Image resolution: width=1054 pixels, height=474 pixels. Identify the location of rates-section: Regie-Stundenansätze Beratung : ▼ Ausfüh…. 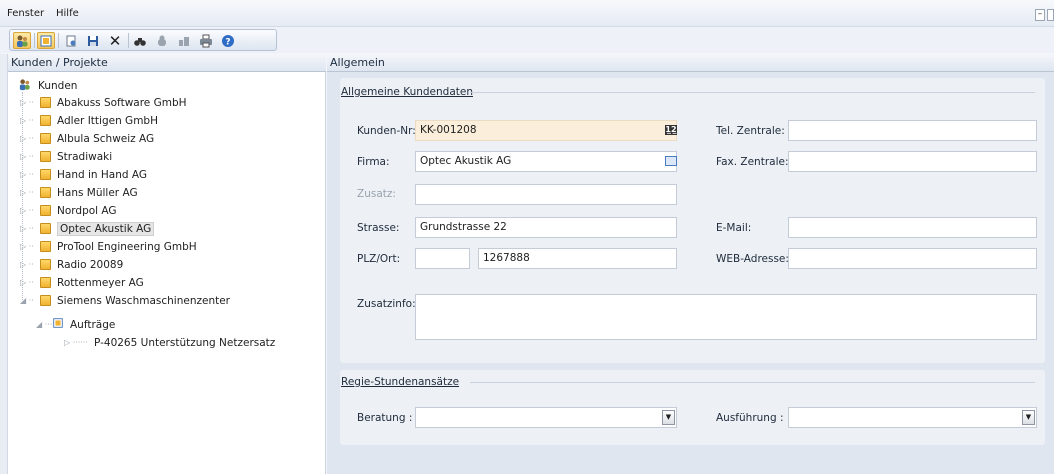
(692, 407).